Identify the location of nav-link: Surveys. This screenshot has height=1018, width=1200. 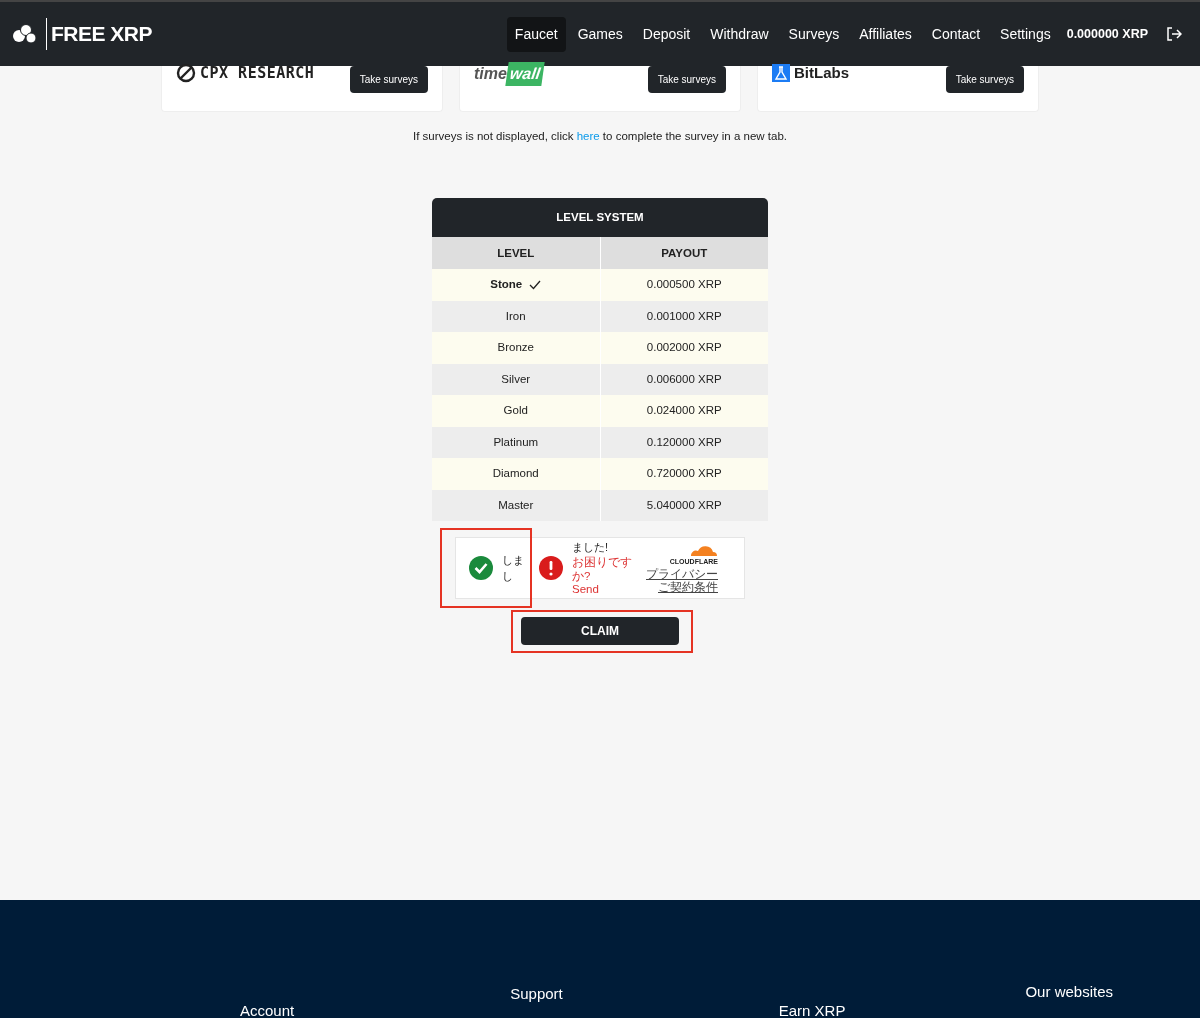
(814, 34).